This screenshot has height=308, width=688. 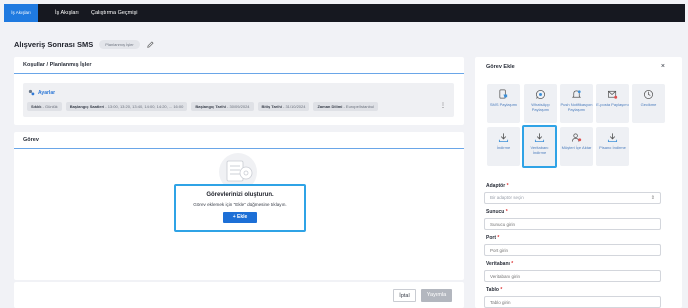 I want to click on mail-icon, so click(x=613, y=94).